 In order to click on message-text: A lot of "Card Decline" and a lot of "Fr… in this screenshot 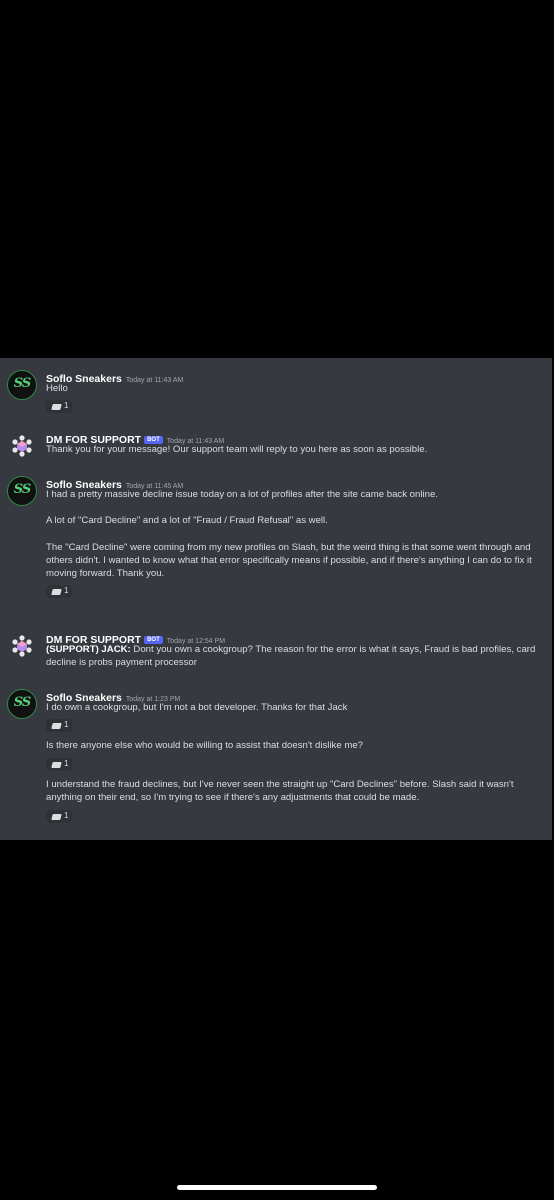, I will do `click(187, 520)`.